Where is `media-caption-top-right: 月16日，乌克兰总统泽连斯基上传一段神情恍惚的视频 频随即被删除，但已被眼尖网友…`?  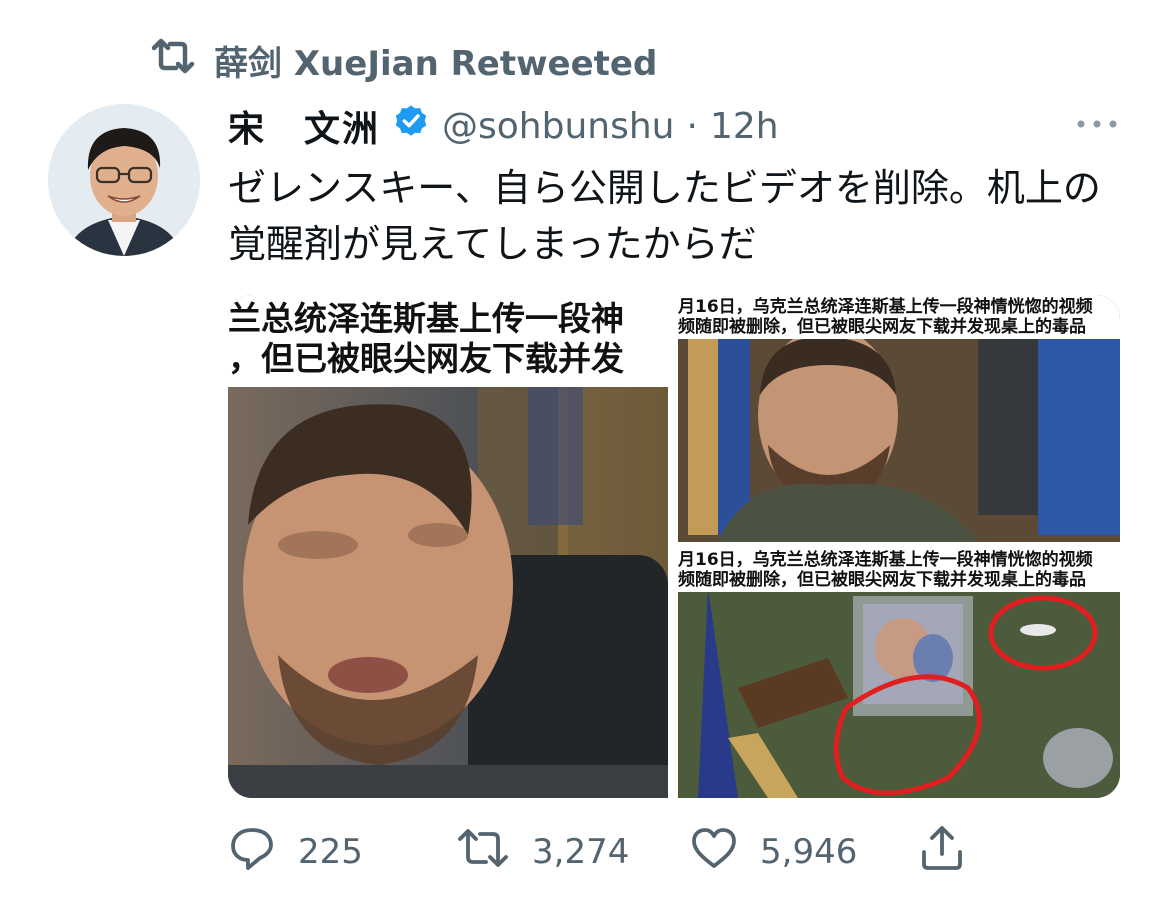 media-caption-top-right: 月16日，乌克兰总统泽连斯基上传一段神情恍惚的视频 频随即被删除，但已被眼尖网友… is located at coordinates (899, 317).